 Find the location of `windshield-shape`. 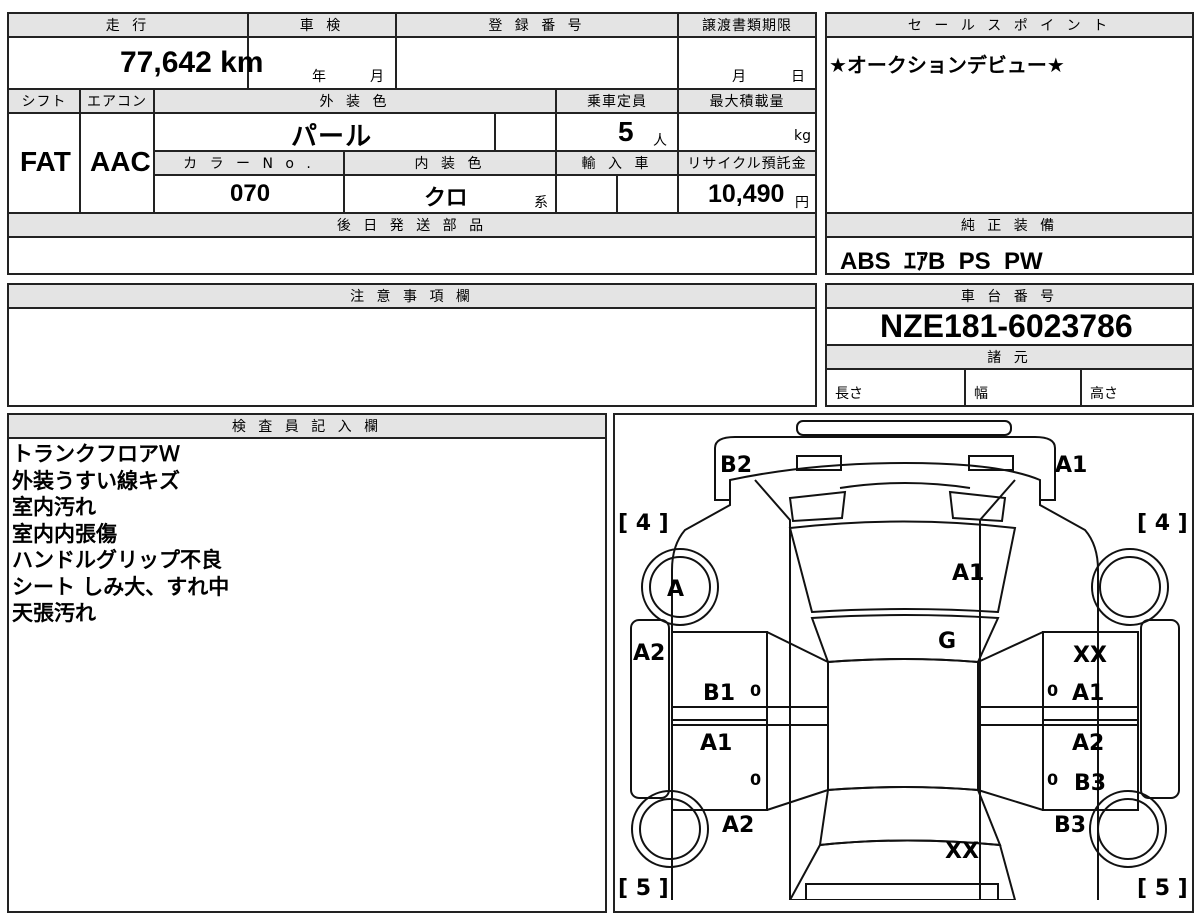

windshield-shape is located at coordinates (910, 816).